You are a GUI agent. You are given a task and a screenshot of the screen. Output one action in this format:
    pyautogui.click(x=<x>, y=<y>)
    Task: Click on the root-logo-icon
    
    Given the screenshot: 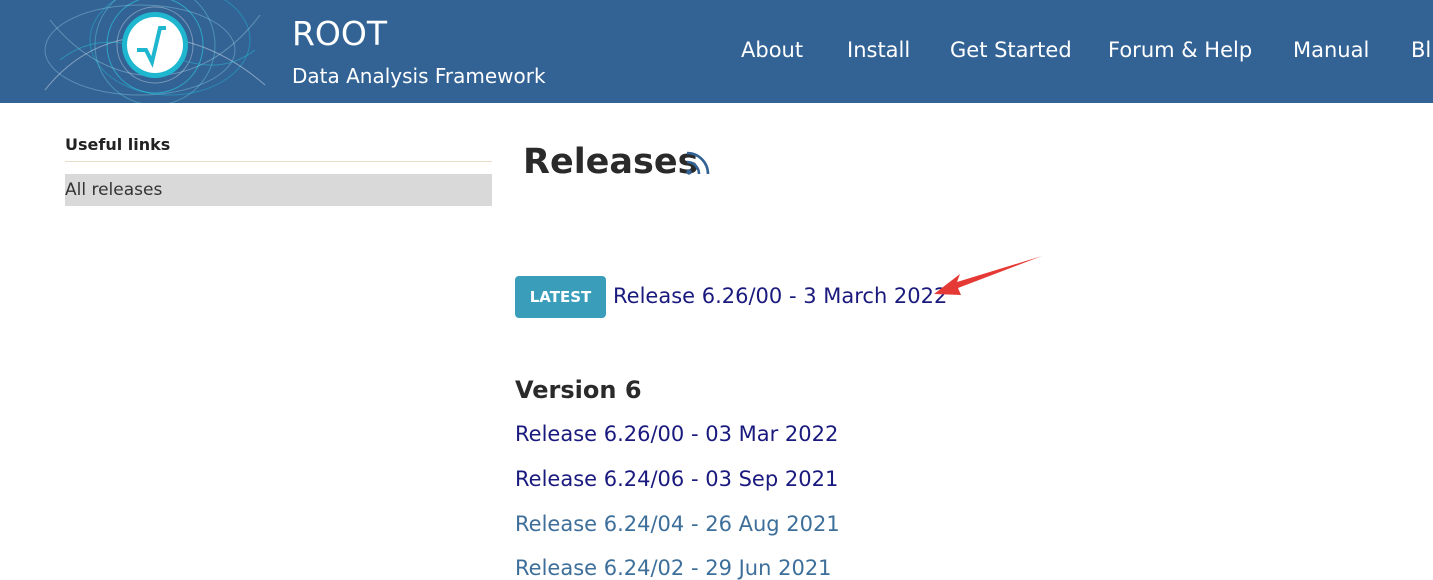 What is the action you would take?
    pyautogui.click(x=156, y=51)
    